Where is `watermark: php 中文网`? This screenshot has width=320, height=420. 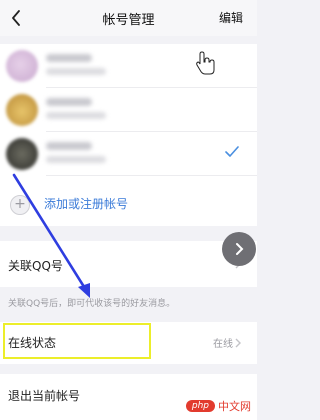 watermark: php 中文网 is located at coordinates (218, 406).